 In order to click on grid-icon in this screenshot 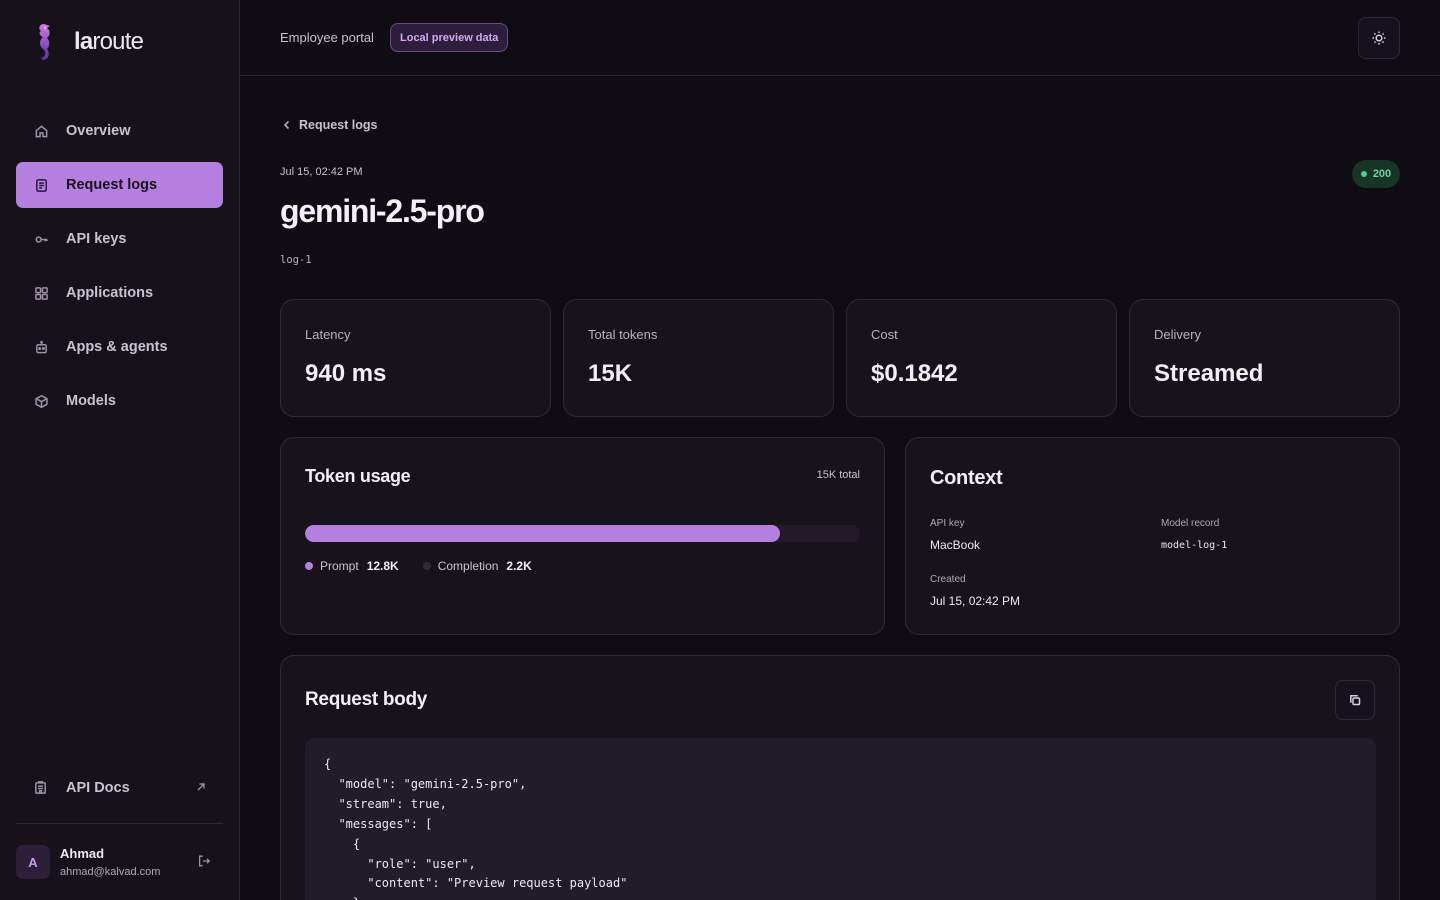, I will do `click(41, 293)`.